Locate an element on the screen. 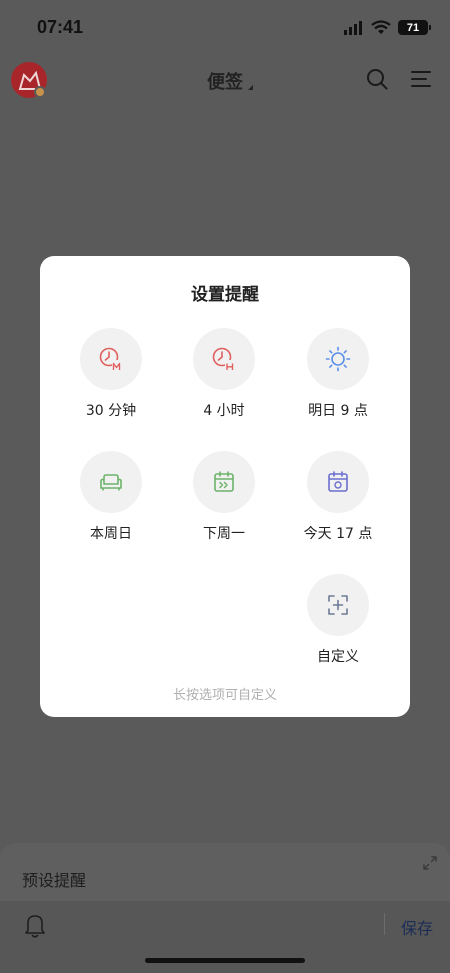 Image resolution: width=450 pixels, height=973 pixels. option-label: 本周日 is located at coordinates (111, 534).